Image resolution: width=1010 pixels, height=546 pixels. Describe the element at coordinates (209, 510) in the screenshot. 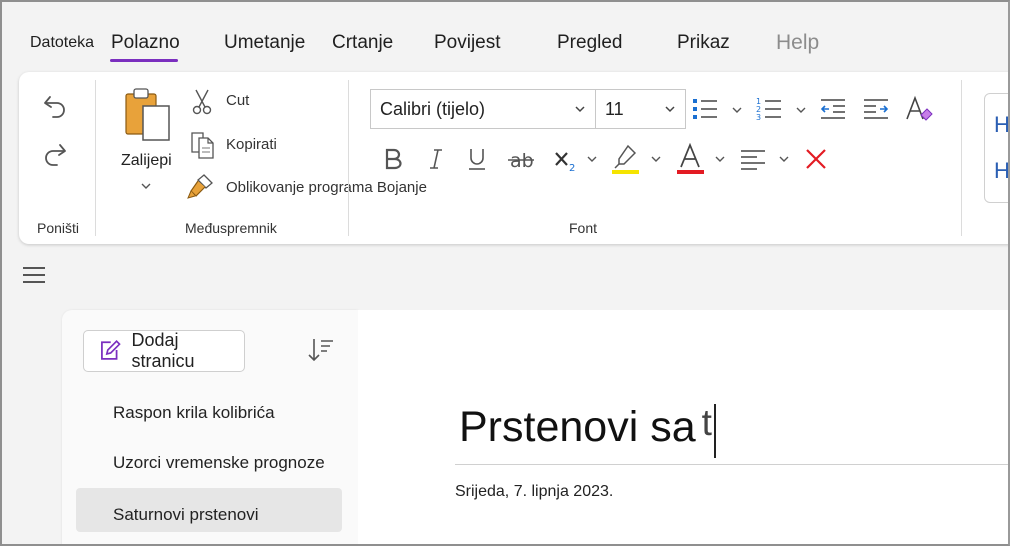

I see `page-item-selected: Saturnovi prstenovi` at that location.